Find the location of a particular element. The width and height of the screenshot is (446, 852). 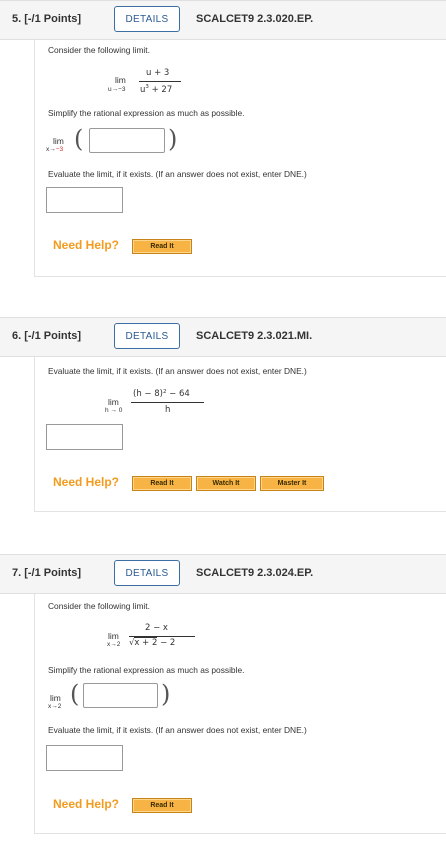

fraction-denominator: h is located at coordinates (168, 410).